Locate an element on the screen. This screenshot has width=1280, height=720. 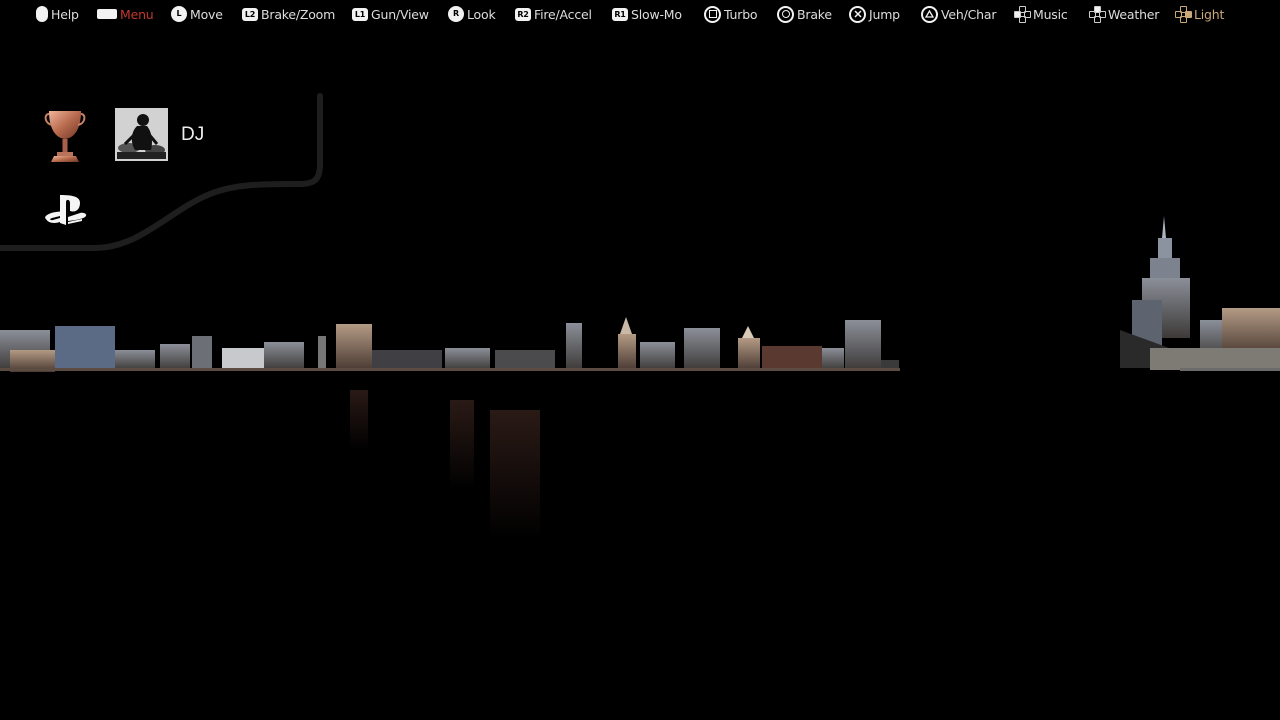
triangle-button-icon is located at coordinates (929, 14).